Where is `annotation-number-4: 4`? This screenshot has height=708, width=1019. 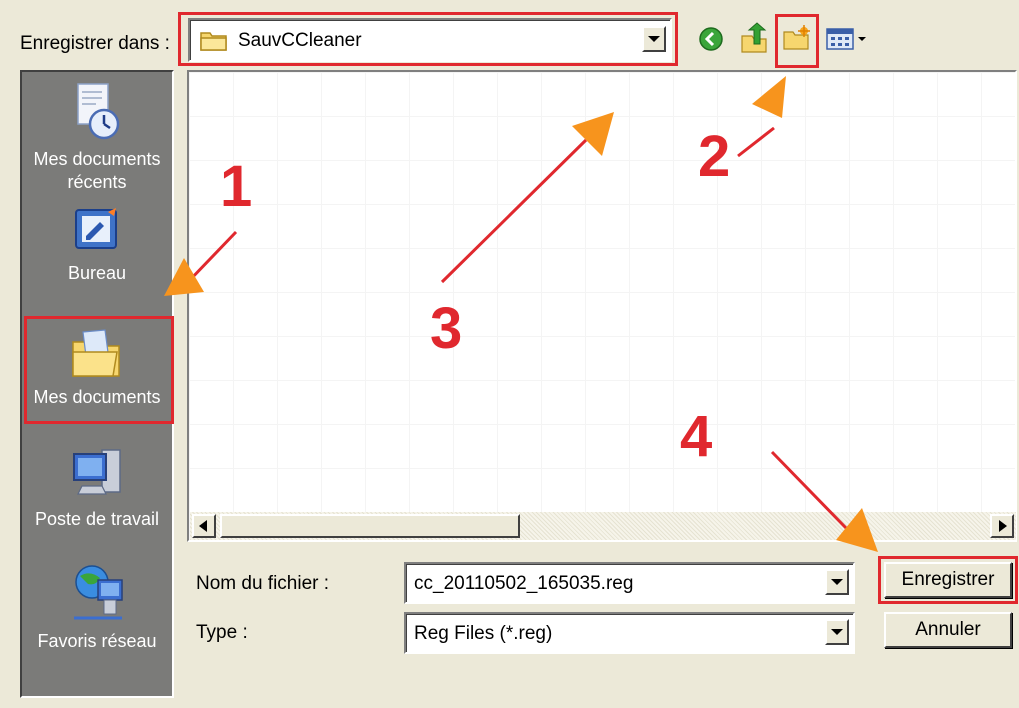
annotation-number-4: 4 is located at coordinates (696, 436).